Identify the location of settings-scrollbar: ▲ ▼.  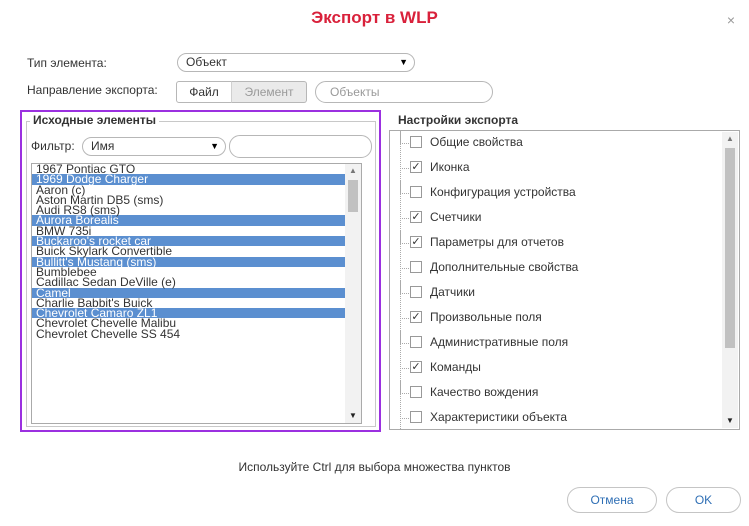
(730, 280).